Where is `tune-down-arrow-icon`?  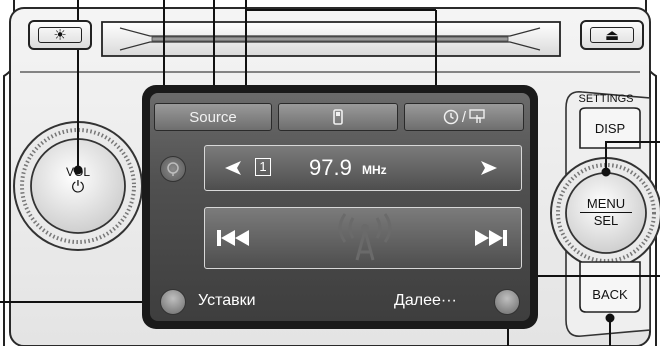 tune-down-arrow-icon is located at coordinates (233, 168).